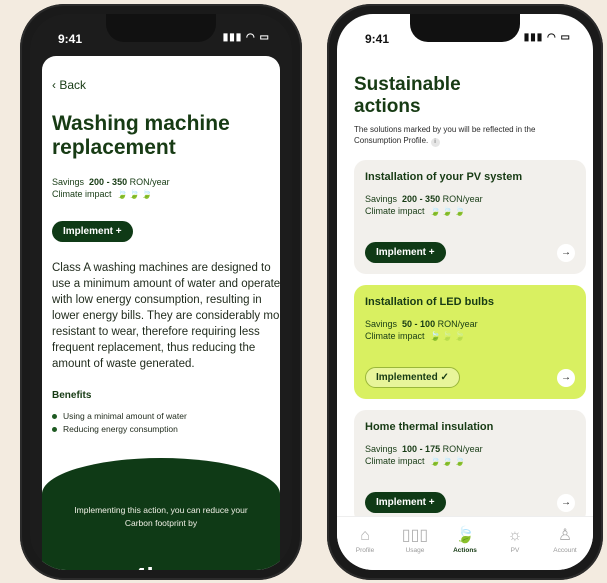  What do you see at coordinates (421, 449) in the screenshot?
I see `savings-value: 100 - 175` at bounding box center [421, 449].